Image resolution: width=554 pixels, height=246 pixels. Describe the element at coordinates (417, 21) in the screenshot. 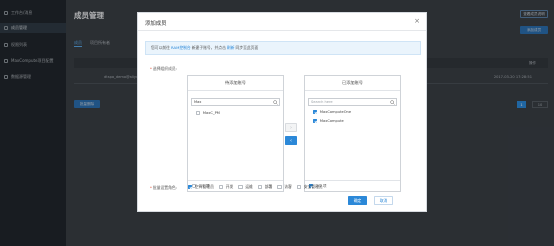

I see `close-icon: ×` at that location.